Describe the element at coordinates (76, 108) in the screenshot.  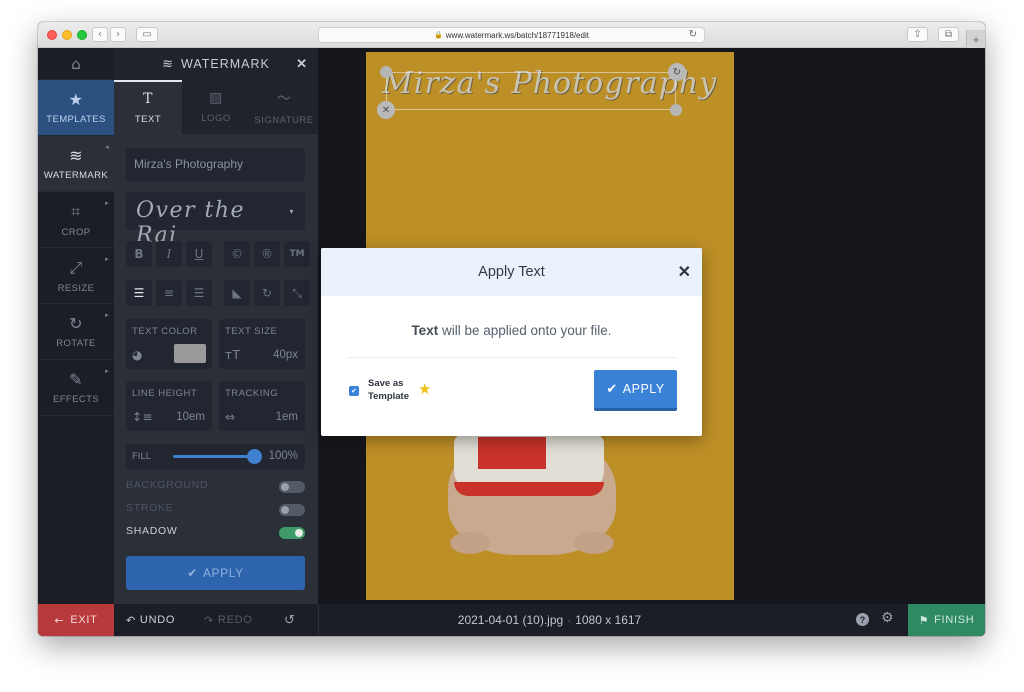
I see `sidebar-item-templates: ★ TEMPLATES` at that location.